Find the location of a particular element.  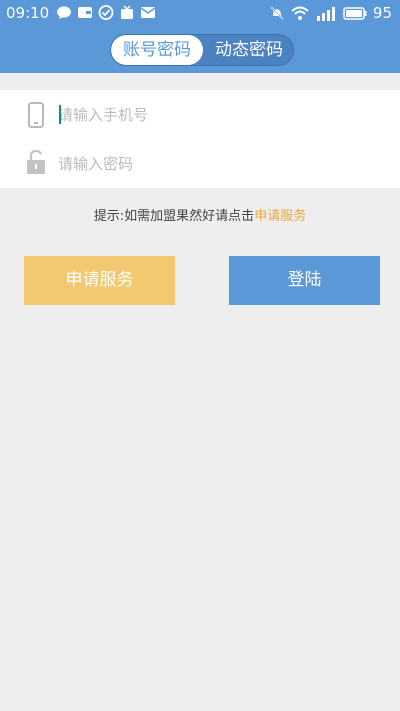

system-icons: 95 is located at coordinates (330, 13).